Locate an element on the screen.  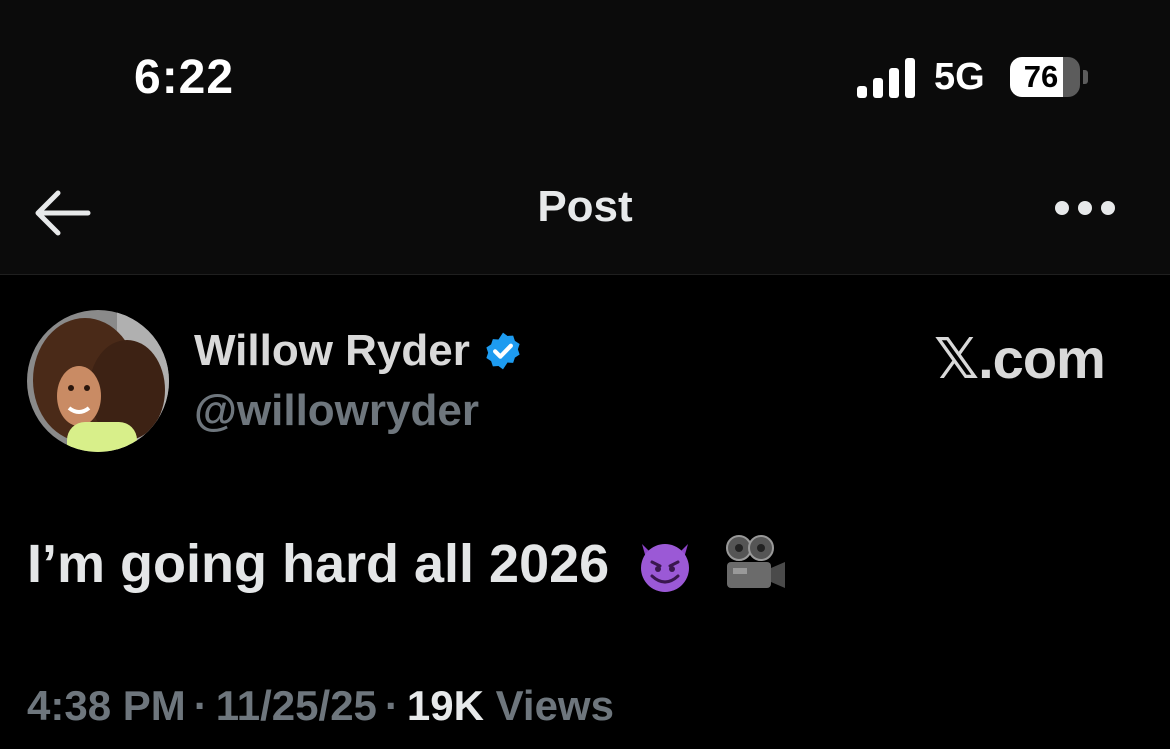
status-time: 6:22 is located at coordinates (184, 77).